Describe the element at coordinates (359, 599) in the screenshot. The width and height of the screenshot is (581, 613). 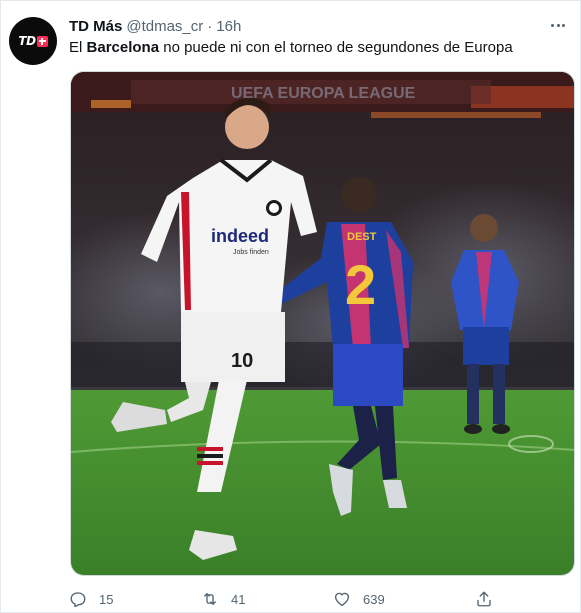
I see `like-button: 639` at that location.